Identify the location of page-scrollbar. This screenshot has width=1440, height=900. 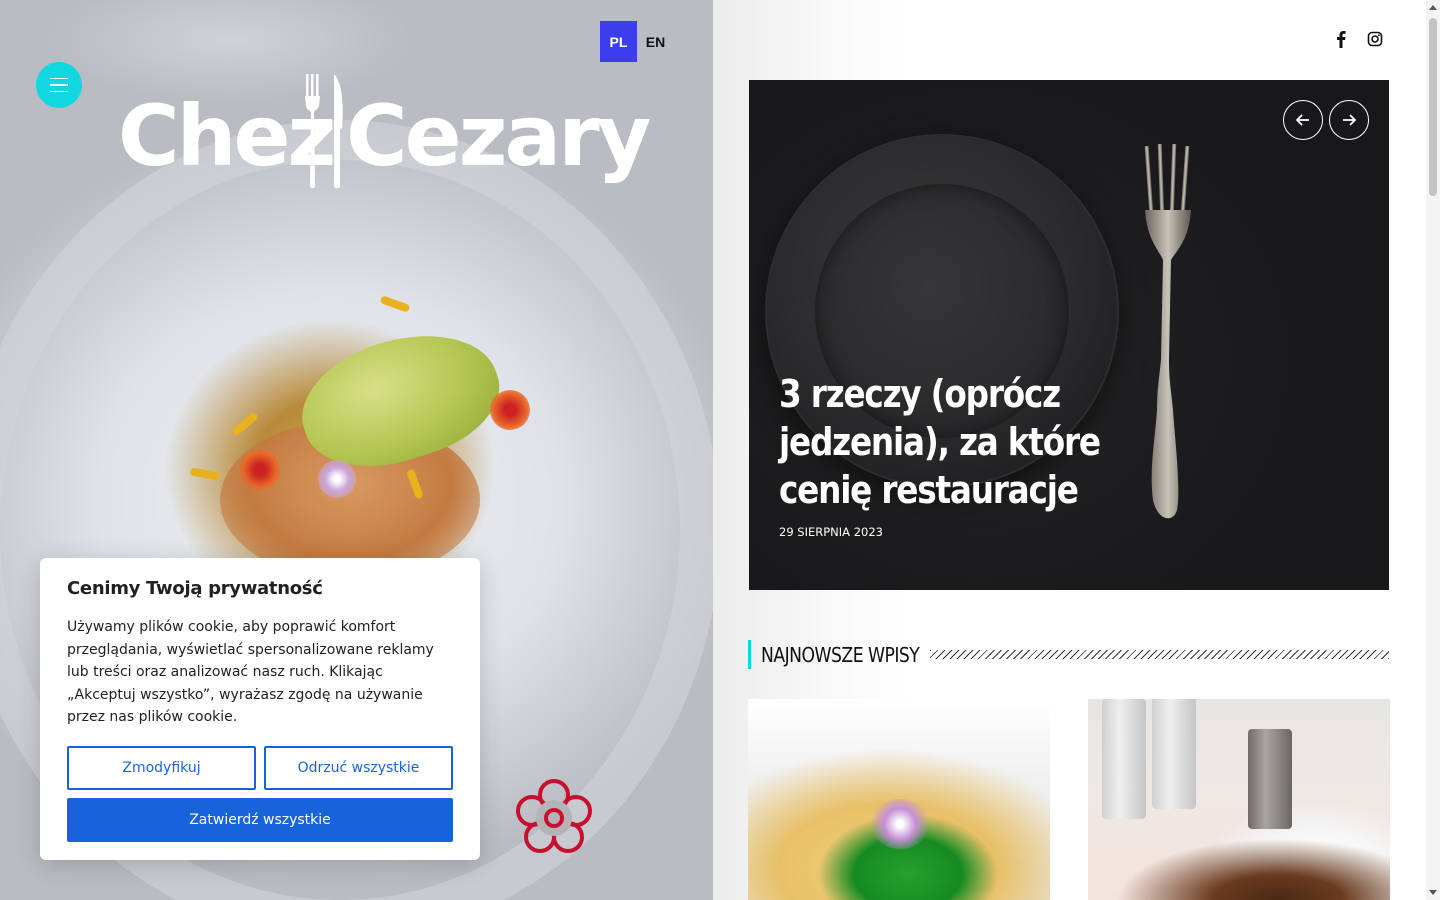
(1433, 450).